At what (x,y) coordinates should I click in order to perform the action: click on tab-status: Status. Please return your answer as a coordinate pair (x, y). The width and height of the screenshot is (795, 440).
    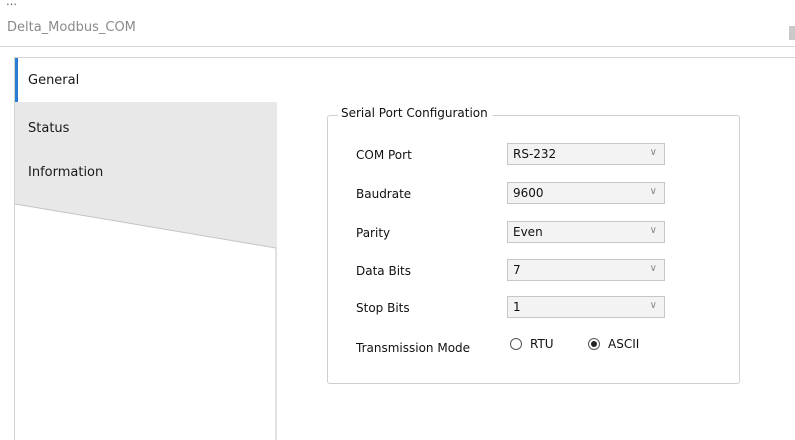
    Looking at the image, I should click on (52, 128).